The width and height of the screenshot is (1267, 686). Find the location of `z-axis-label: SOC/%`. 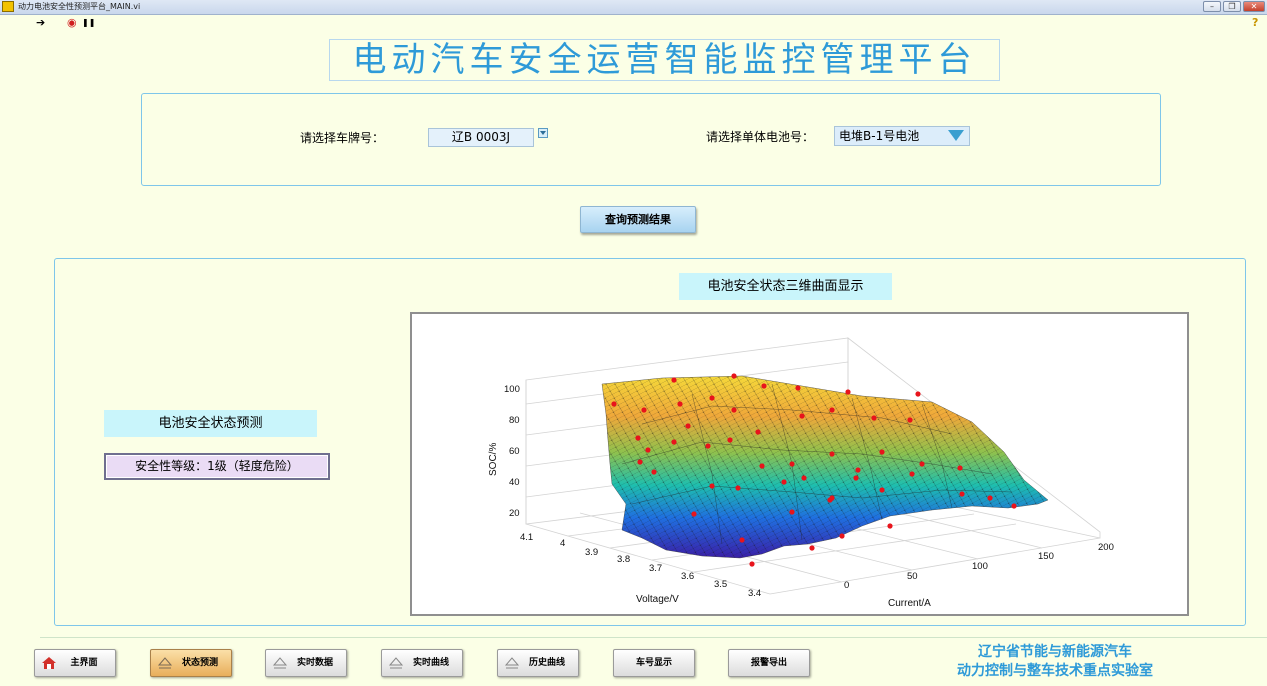

z-axis-label: SOC/% is located at coordinates (493, 459).